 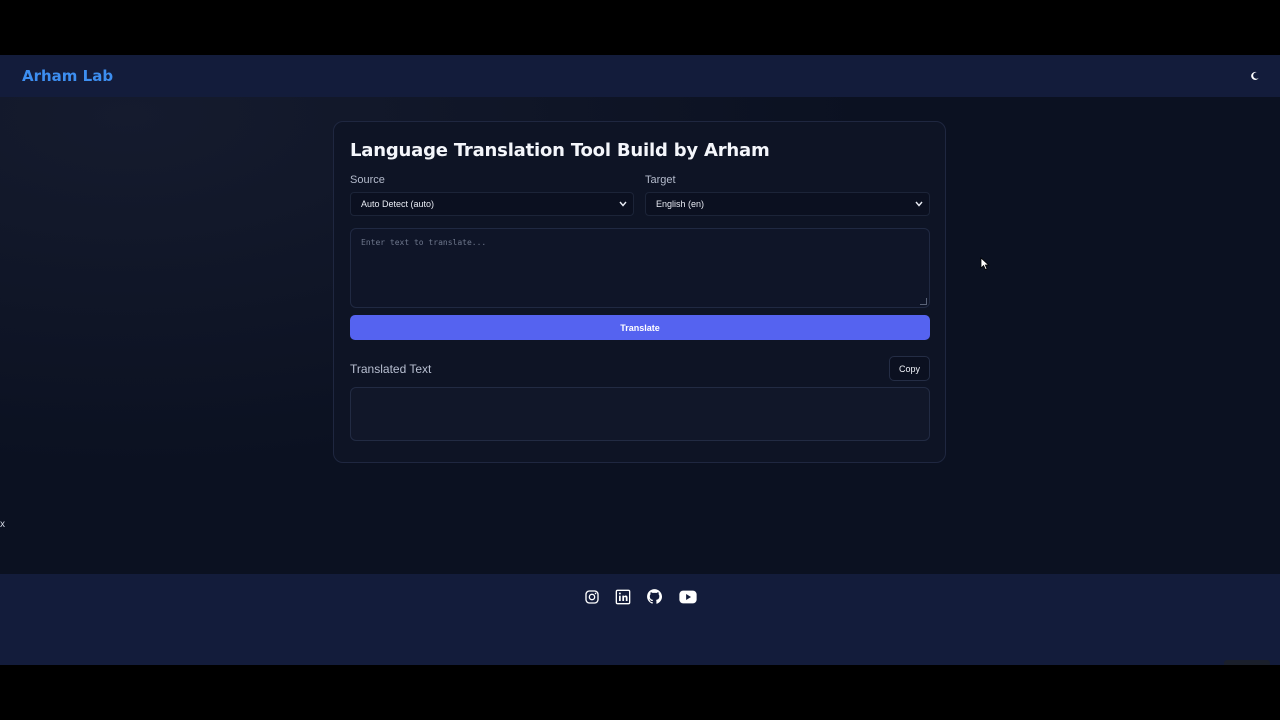 I want to click on translated-text-output, so click(x=640, y=414).